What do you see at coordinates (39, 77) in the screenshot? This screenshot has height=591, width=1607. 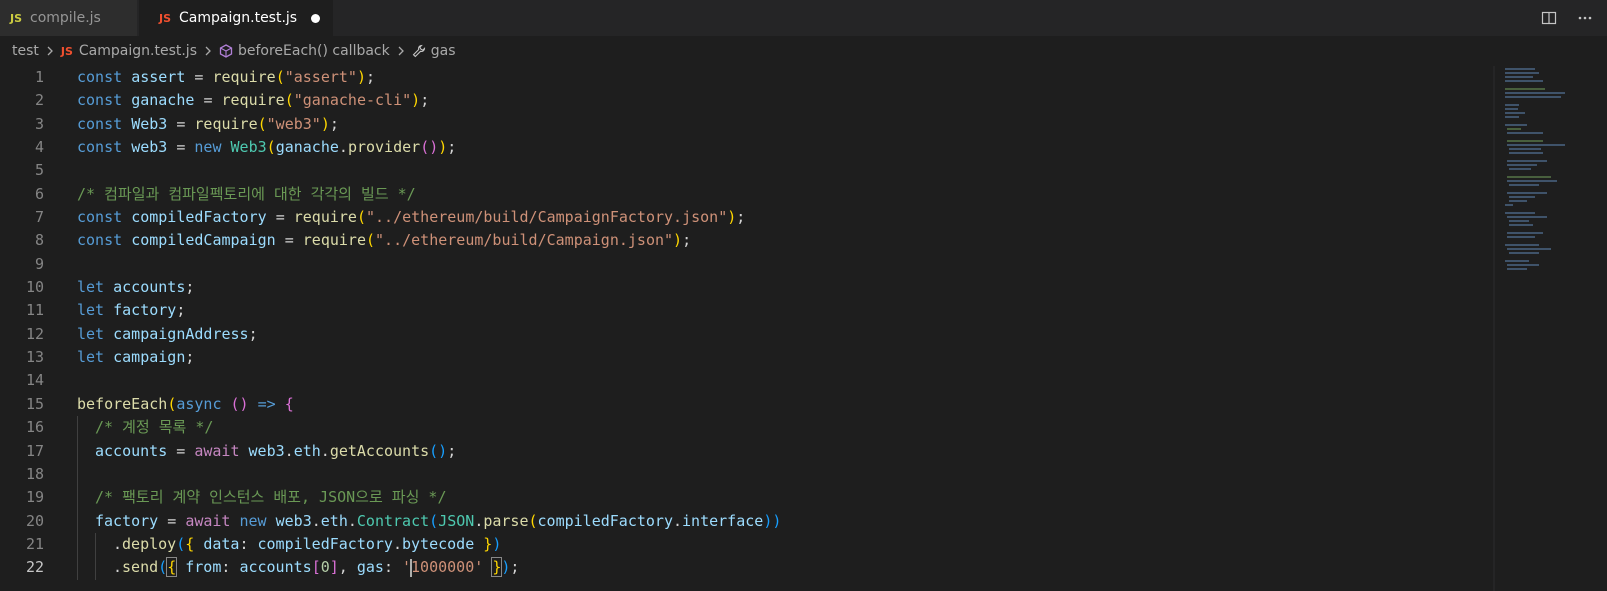 I see `line-number: 1` at bounding box center [39, 77].